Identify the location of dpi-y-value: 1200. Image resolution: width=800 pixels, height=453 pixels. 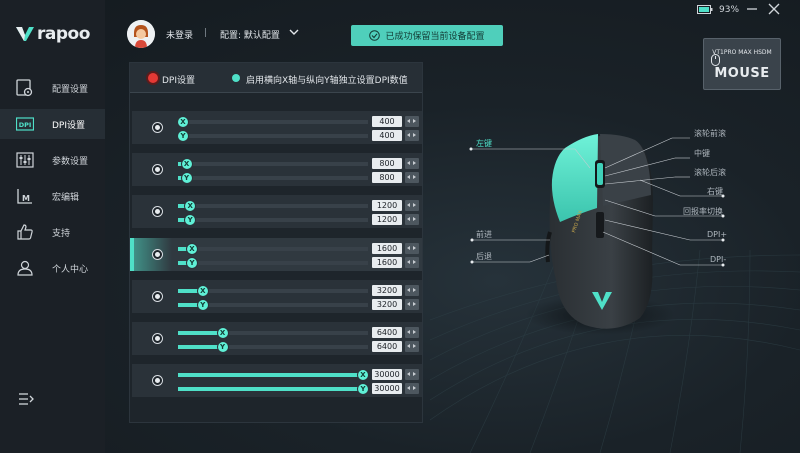
(387, 219).